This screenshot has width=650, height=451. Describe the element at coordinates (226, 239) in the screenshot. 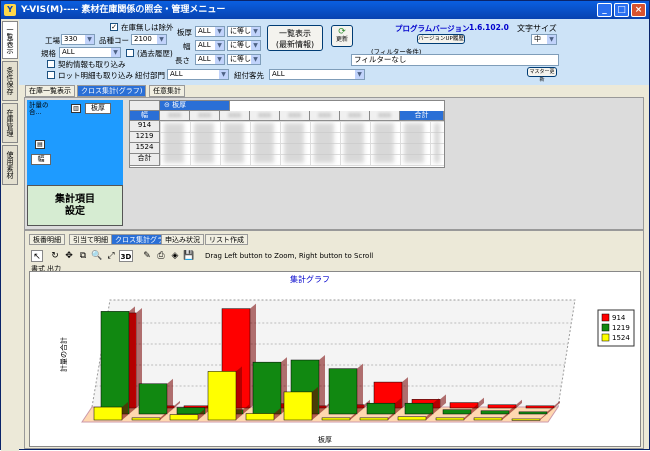

I see `tab-list-create: リスト作成` at that location.